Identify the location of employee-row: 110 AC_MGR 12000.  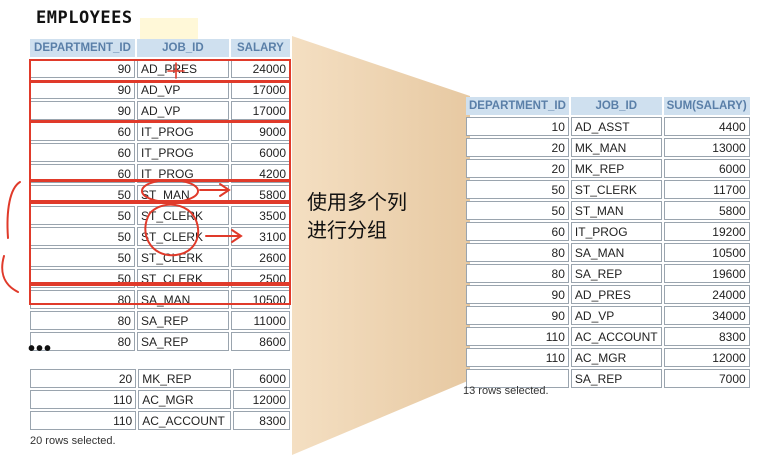
(160, 399).